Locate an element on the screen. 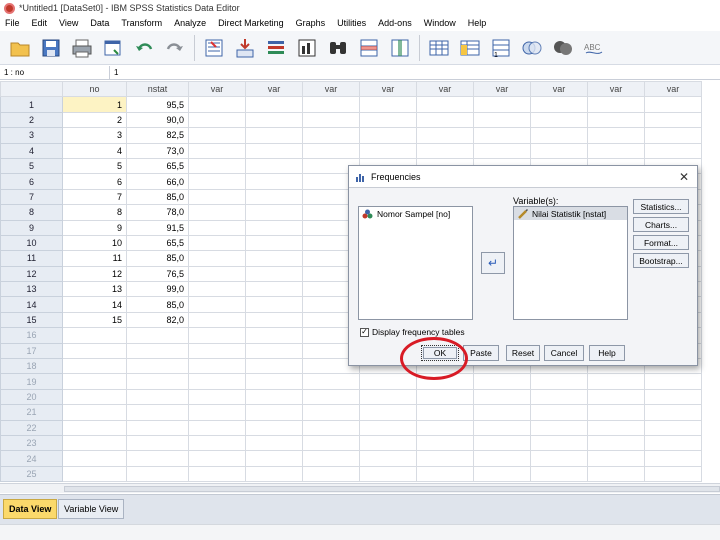 The height and width of the screenshot is (540, 720). cell-no: 10 is located at coordinates (94, 243).